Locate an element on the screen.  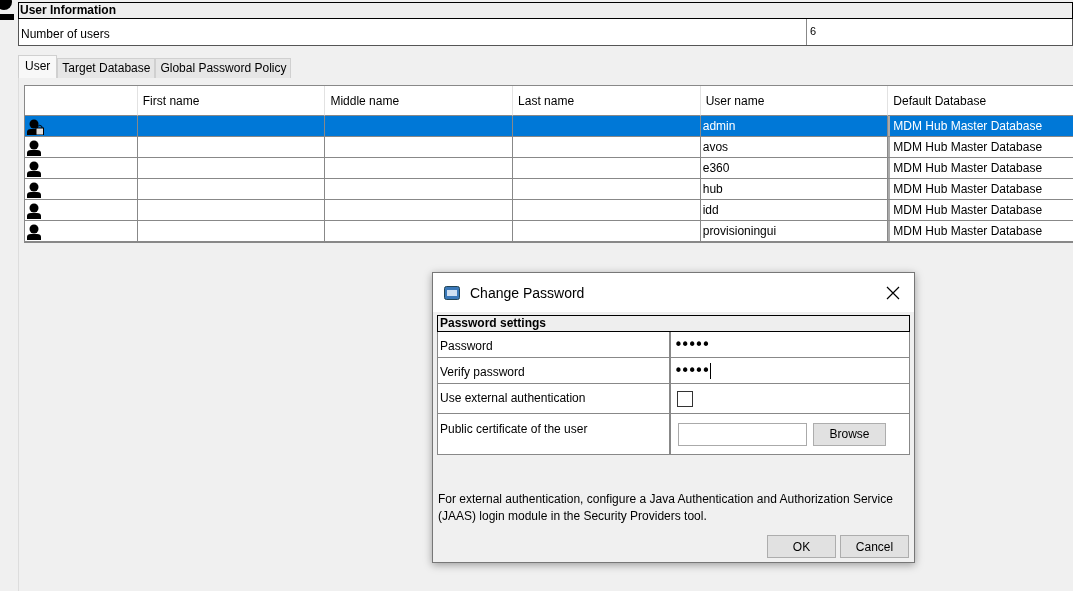
table-row: admin MDM Hub Master Database is located at coordinates (549, 126).